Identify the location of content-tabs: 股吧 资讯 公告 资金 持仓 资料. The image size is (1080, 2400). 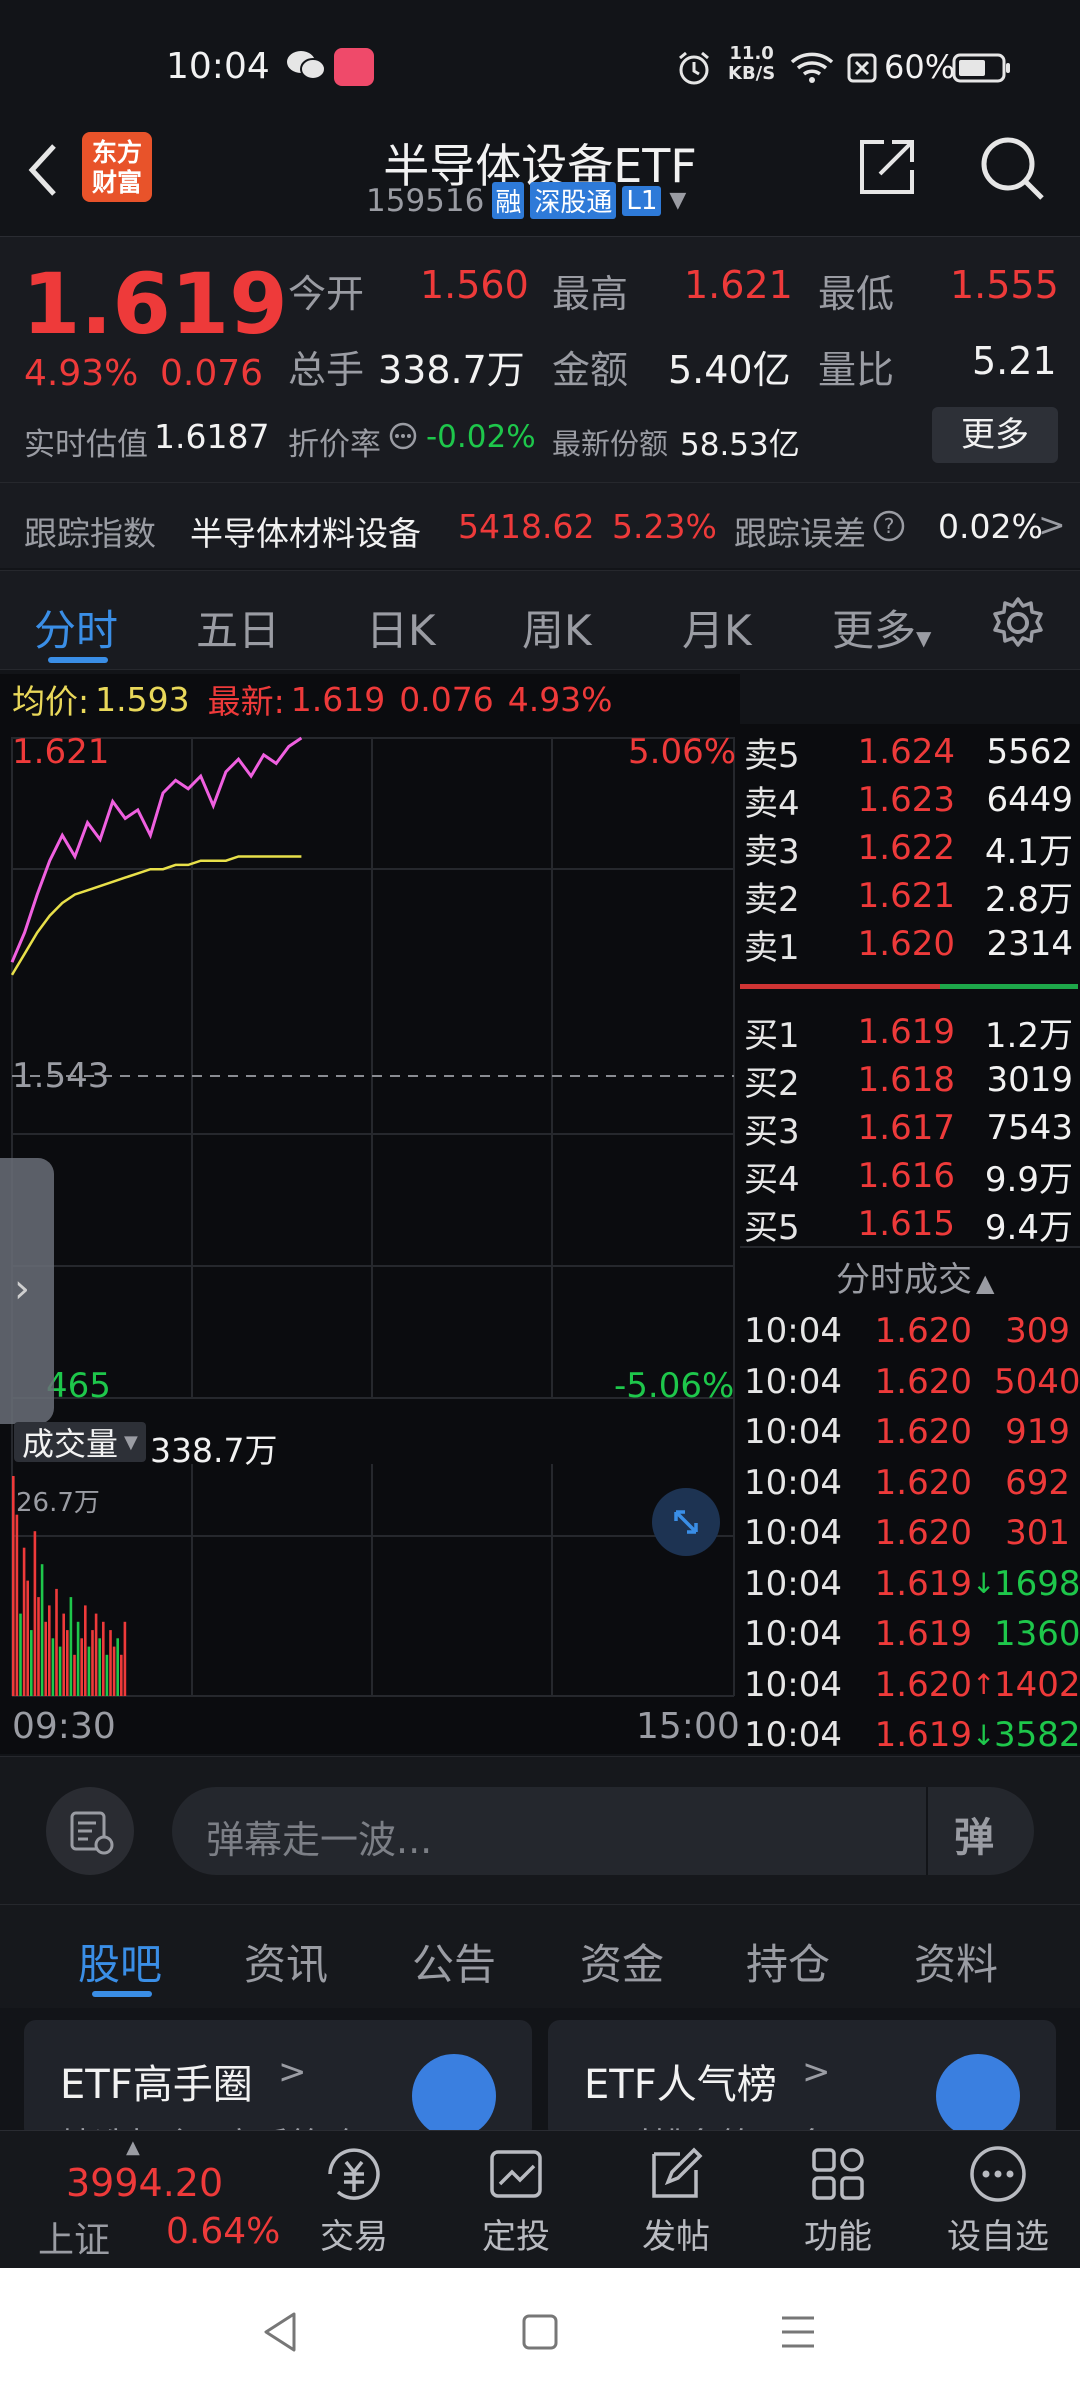
(540, 1956).